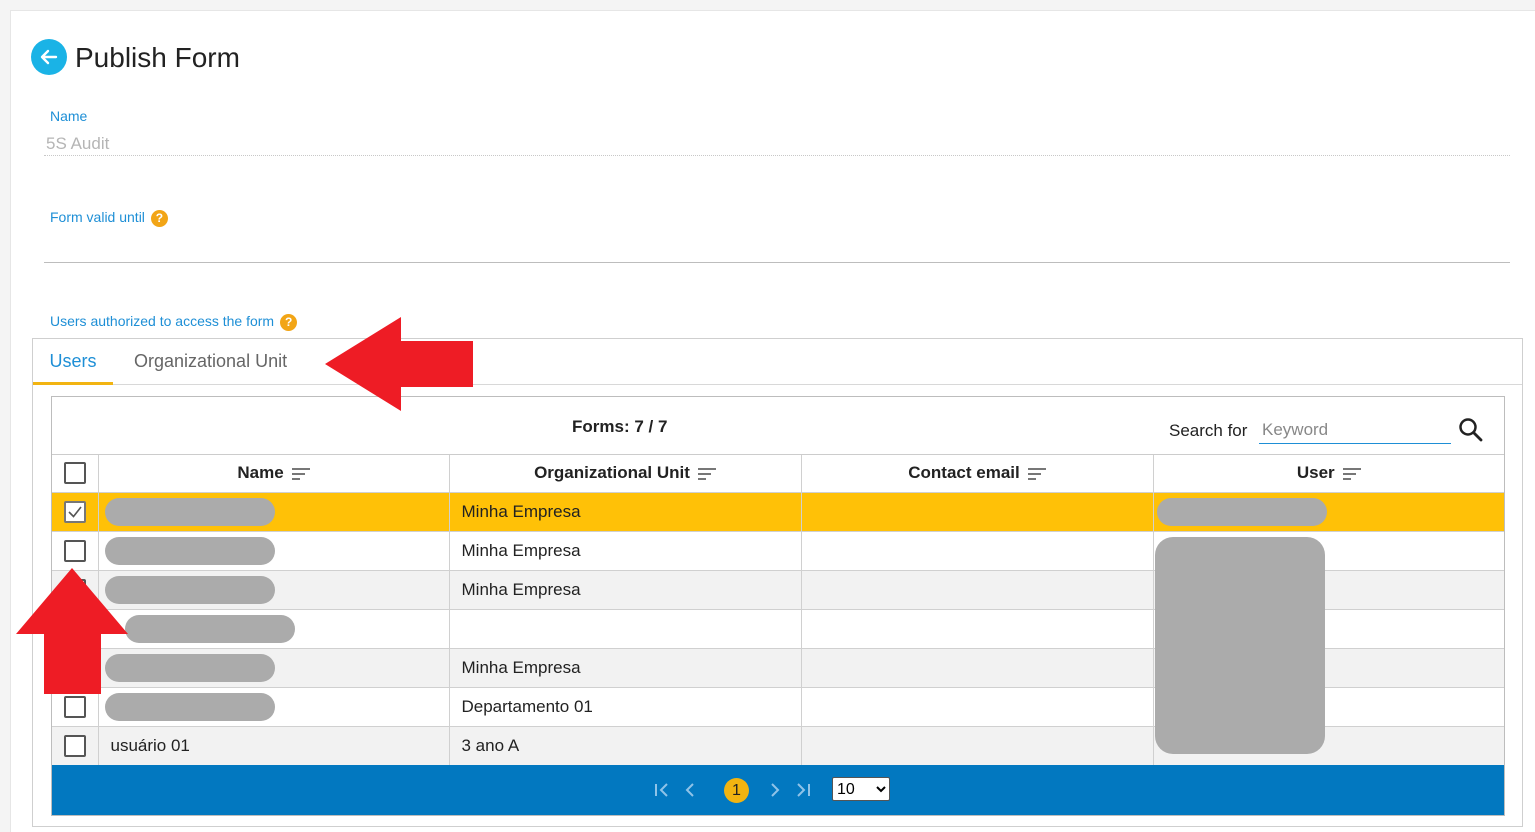 This screenshot has height=832, width=1535. I want to click on grid-toolbar: Forms: 7 / 7 Search for, so click(778, 426).